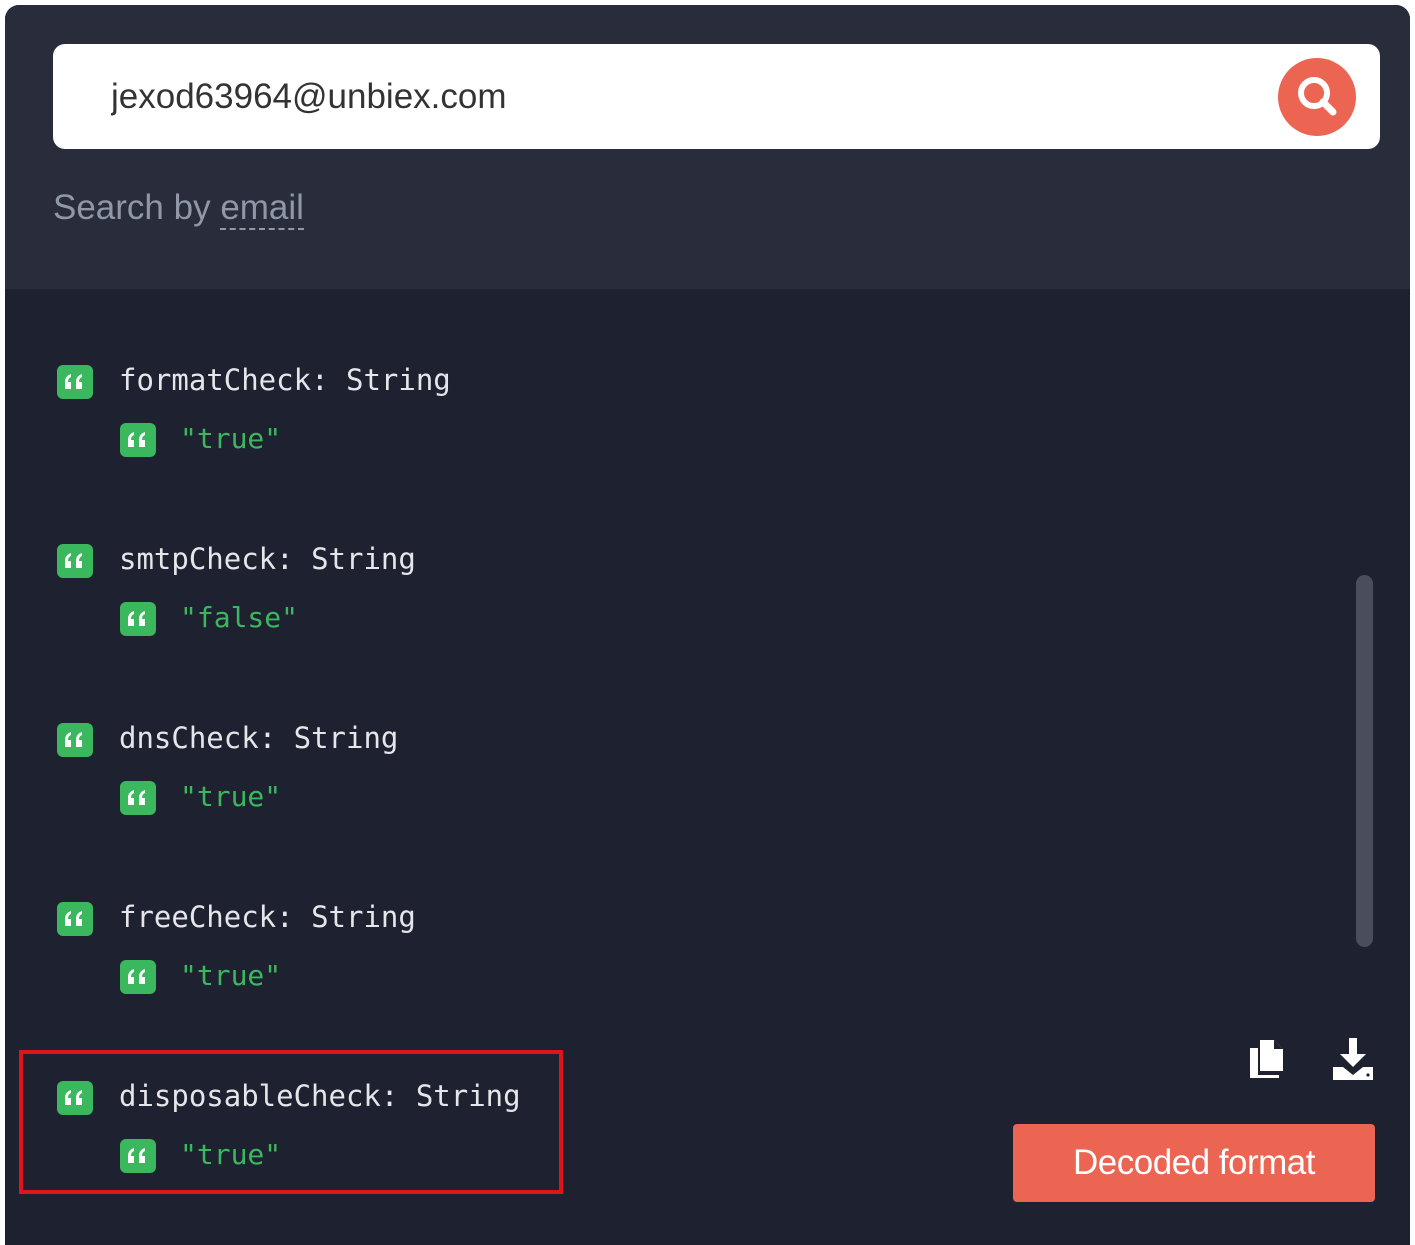 The width and height of the screenshot is (1415, 1245). Describe the element at coordinates (1194, 1163) in the screenshot. I see `decoded-format-button: Decoded format` at that location.